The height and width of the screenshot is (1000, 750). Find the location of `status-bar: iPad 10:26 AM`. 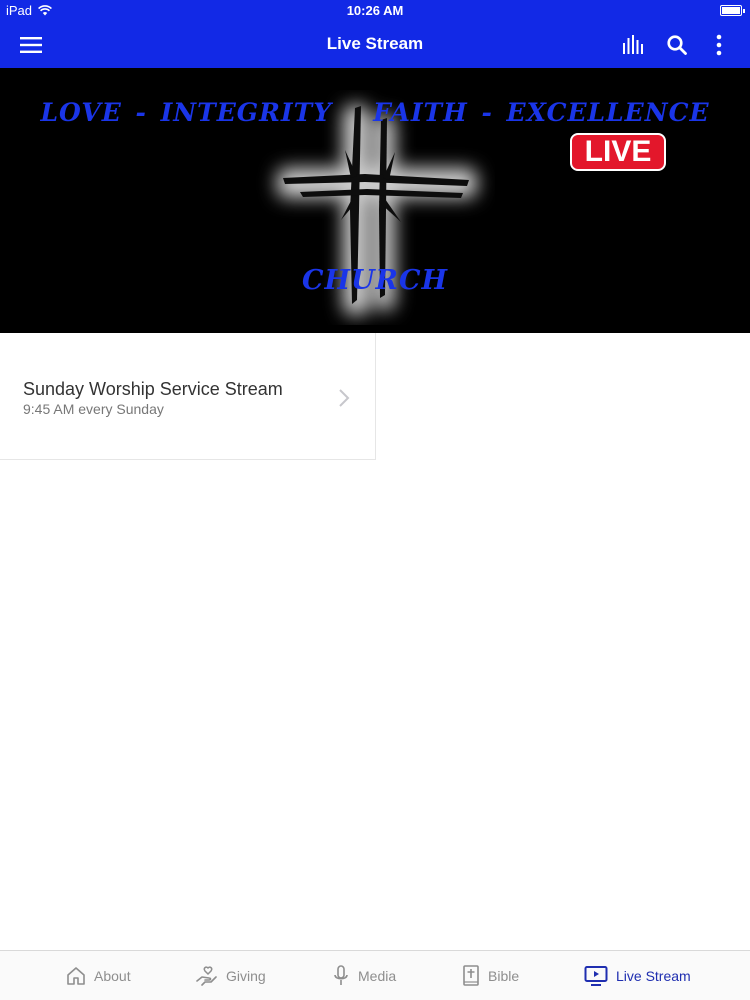

status-bar: iPad 10:26 AM is located at coordinates (375, 11).